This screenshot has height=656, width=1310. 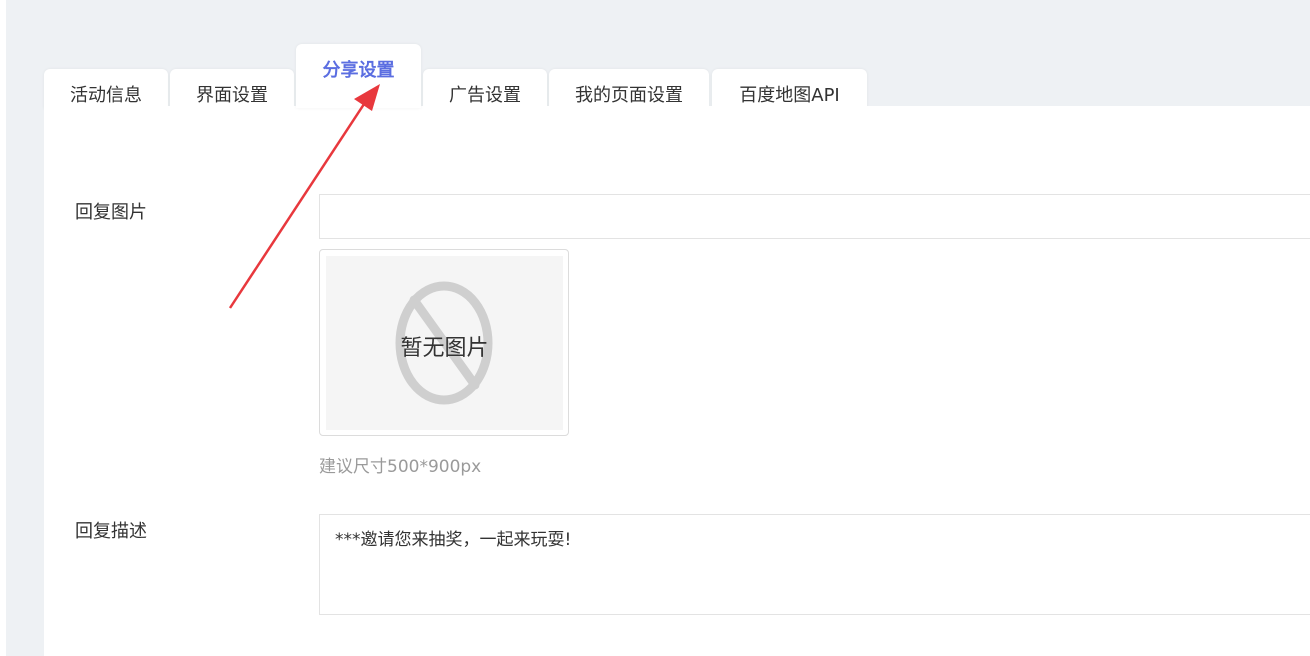 I want to click on tab-interface-settings: 界面设置, so click(x=232, y=89).